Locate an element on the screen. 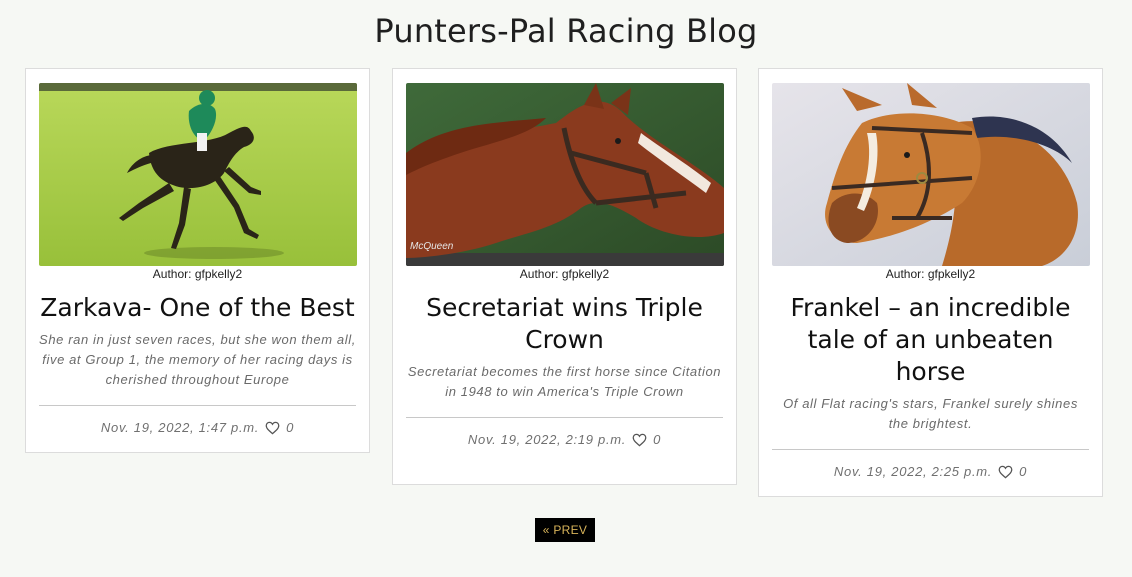 The image size is (1132, 577). post-date: Nov. 19, 2022, 2:25 p.m. is located at coordinates (913, 471).